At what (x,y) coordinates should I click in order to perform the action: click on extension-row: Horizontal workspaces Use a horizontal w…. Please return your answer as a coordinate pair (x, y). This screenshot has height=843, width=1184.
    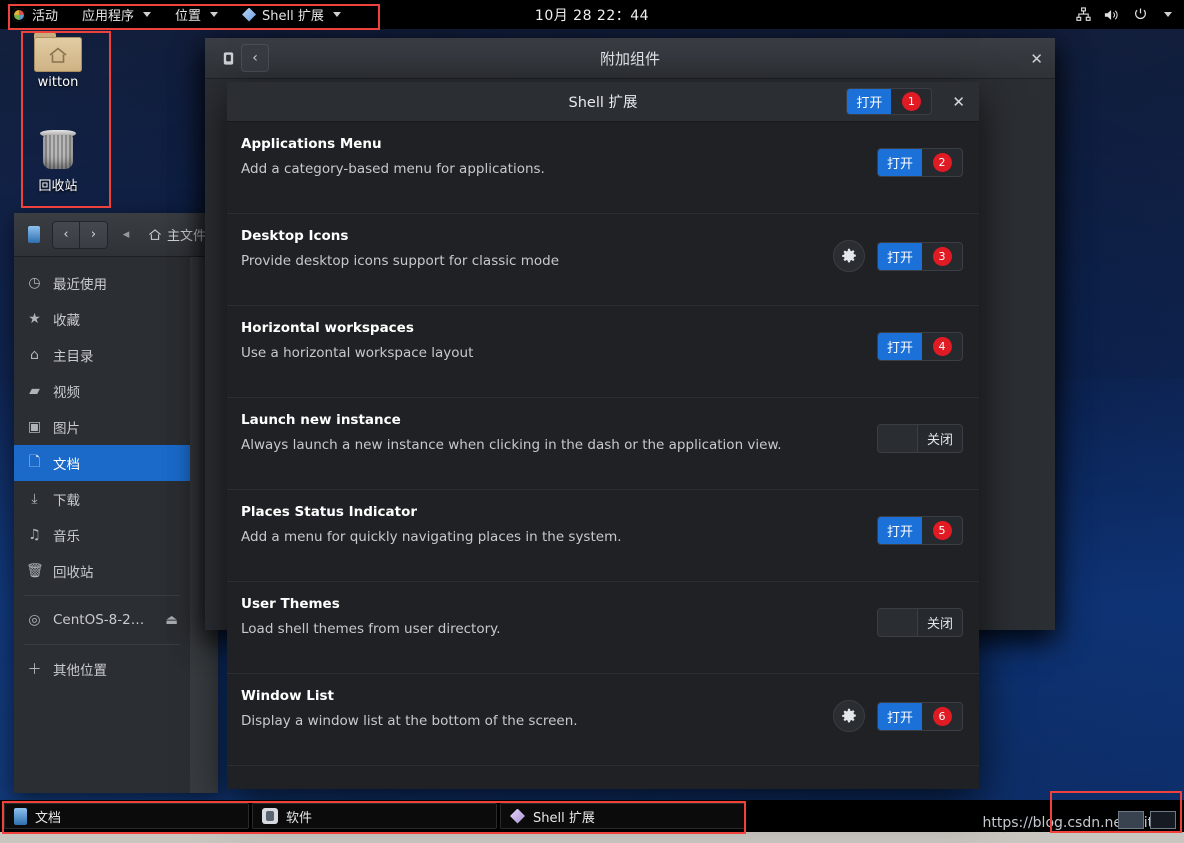
    Looking at the image, I should click on (603, 352).